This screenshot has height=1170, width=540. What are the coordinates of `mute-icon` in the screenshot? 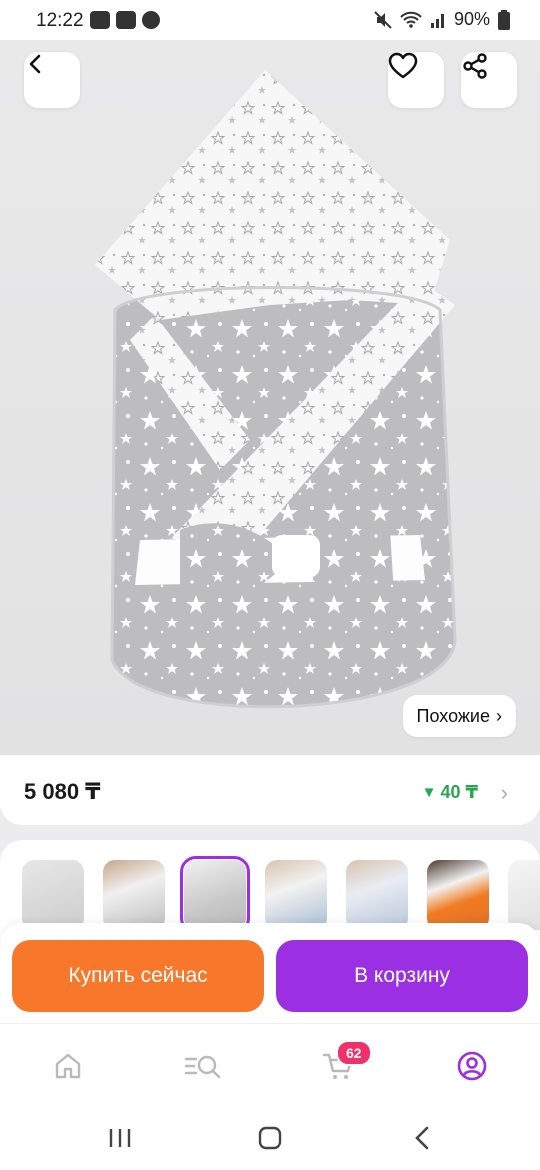 It's located at (383, 19).